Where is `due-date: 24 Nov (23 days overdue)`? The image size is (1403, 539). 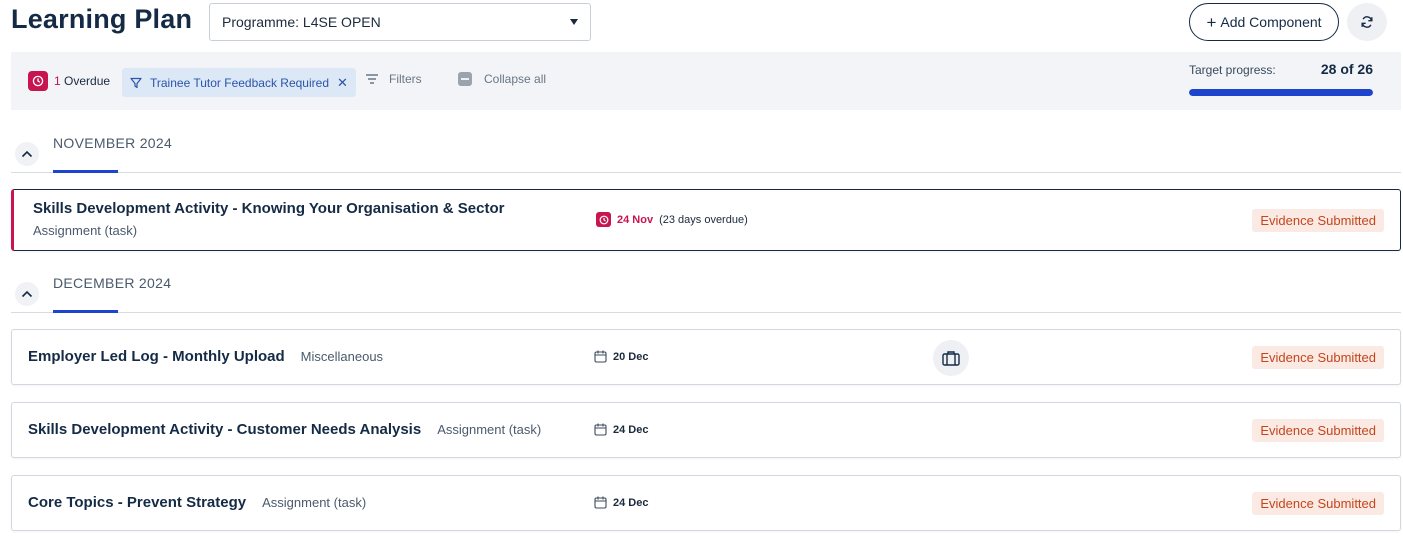 due-date: 24 Nov (23 days overdue) is located at coordinates (672, 219).